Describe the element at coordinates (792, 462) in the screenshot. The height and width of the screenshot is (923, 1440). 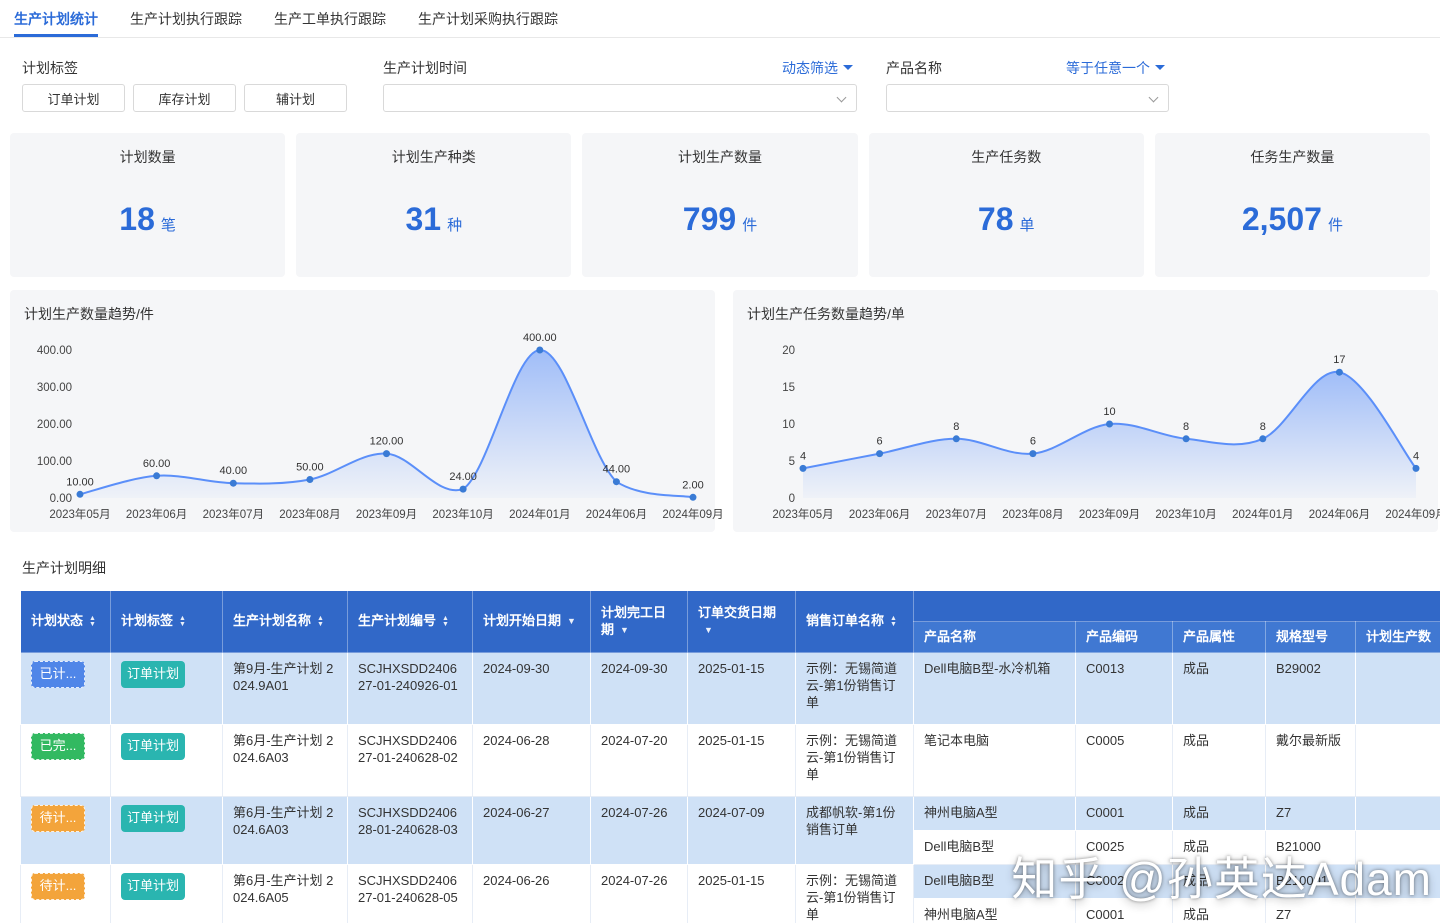
I see `svg-text: 5` at that location.